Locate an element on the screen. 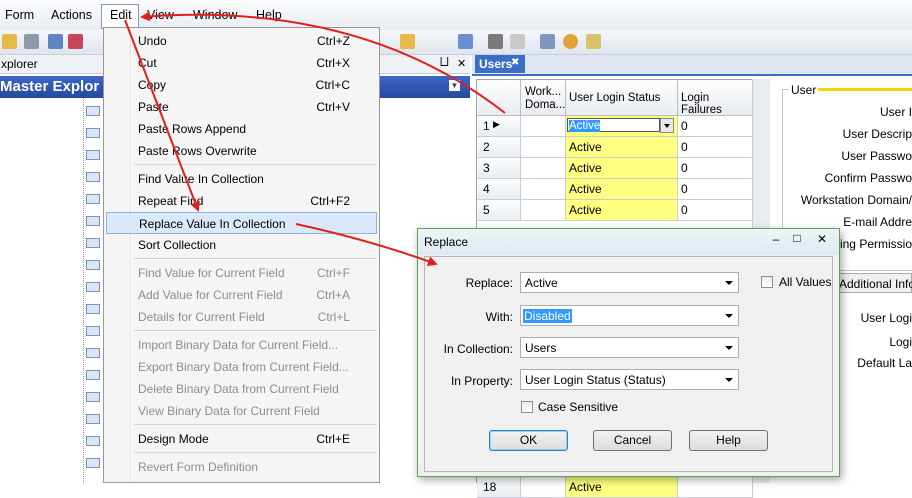 The image size is (912, 498). copy-icon is located at coordinates (517, 41).